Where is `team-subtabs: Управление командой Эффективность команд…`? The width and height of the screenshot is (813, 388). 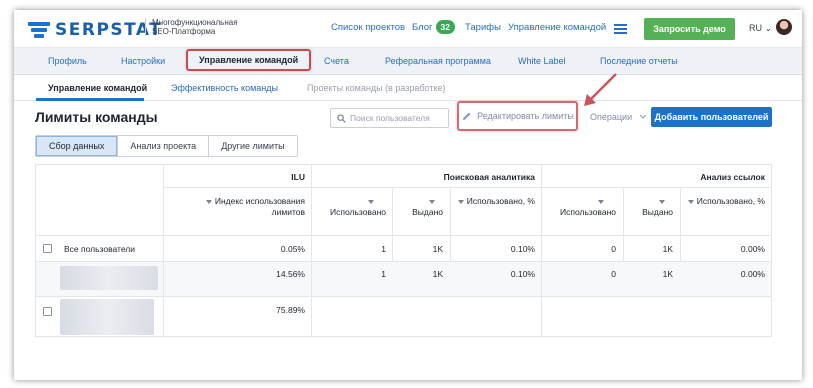 team-subtabs: Управление командой Эффективность команд… is located at coordinates (408, 88).